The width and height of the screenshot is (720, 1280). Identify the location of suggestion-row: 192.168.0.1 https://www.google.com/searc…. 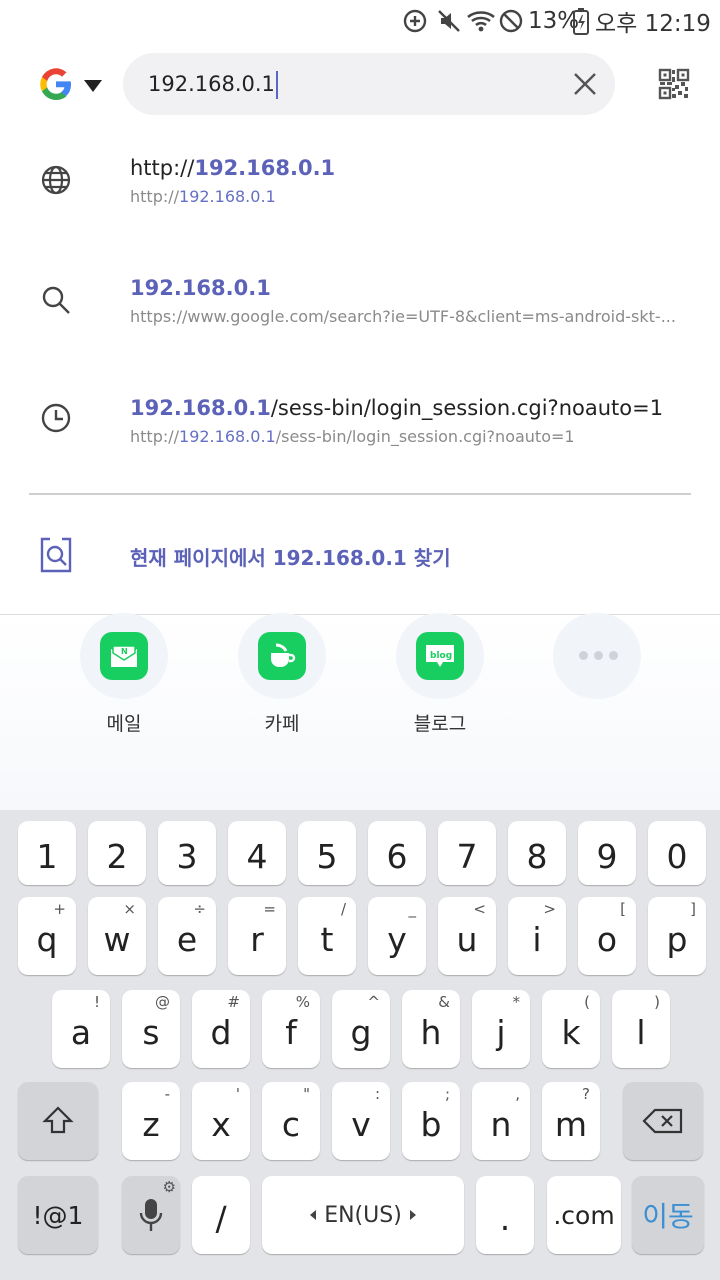
(360, 315).